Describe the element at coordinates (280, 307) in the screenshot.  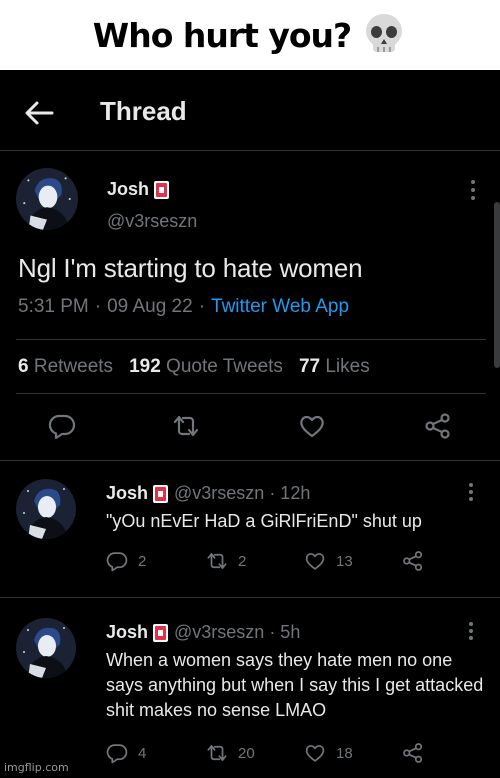
I see `tweet-source-link: Twitter Web App` at that location.